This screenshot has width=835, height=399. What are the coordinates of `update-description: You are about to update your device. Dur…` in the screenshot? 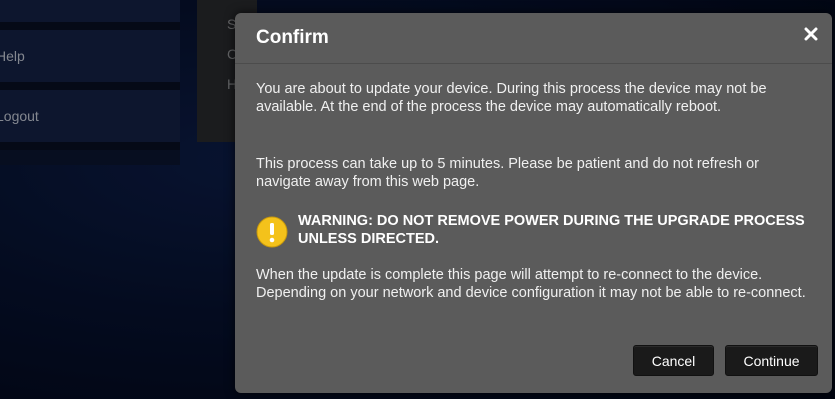 It's located at (511, 98).